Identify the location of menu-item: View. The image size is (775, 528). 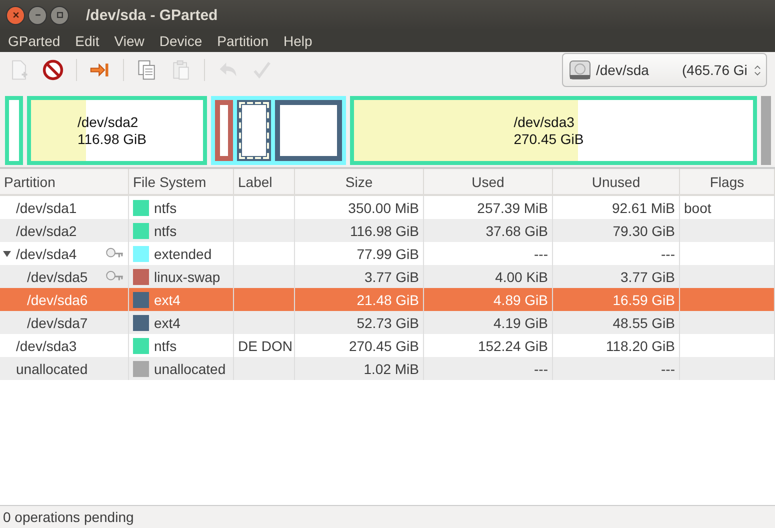
(129, 41).